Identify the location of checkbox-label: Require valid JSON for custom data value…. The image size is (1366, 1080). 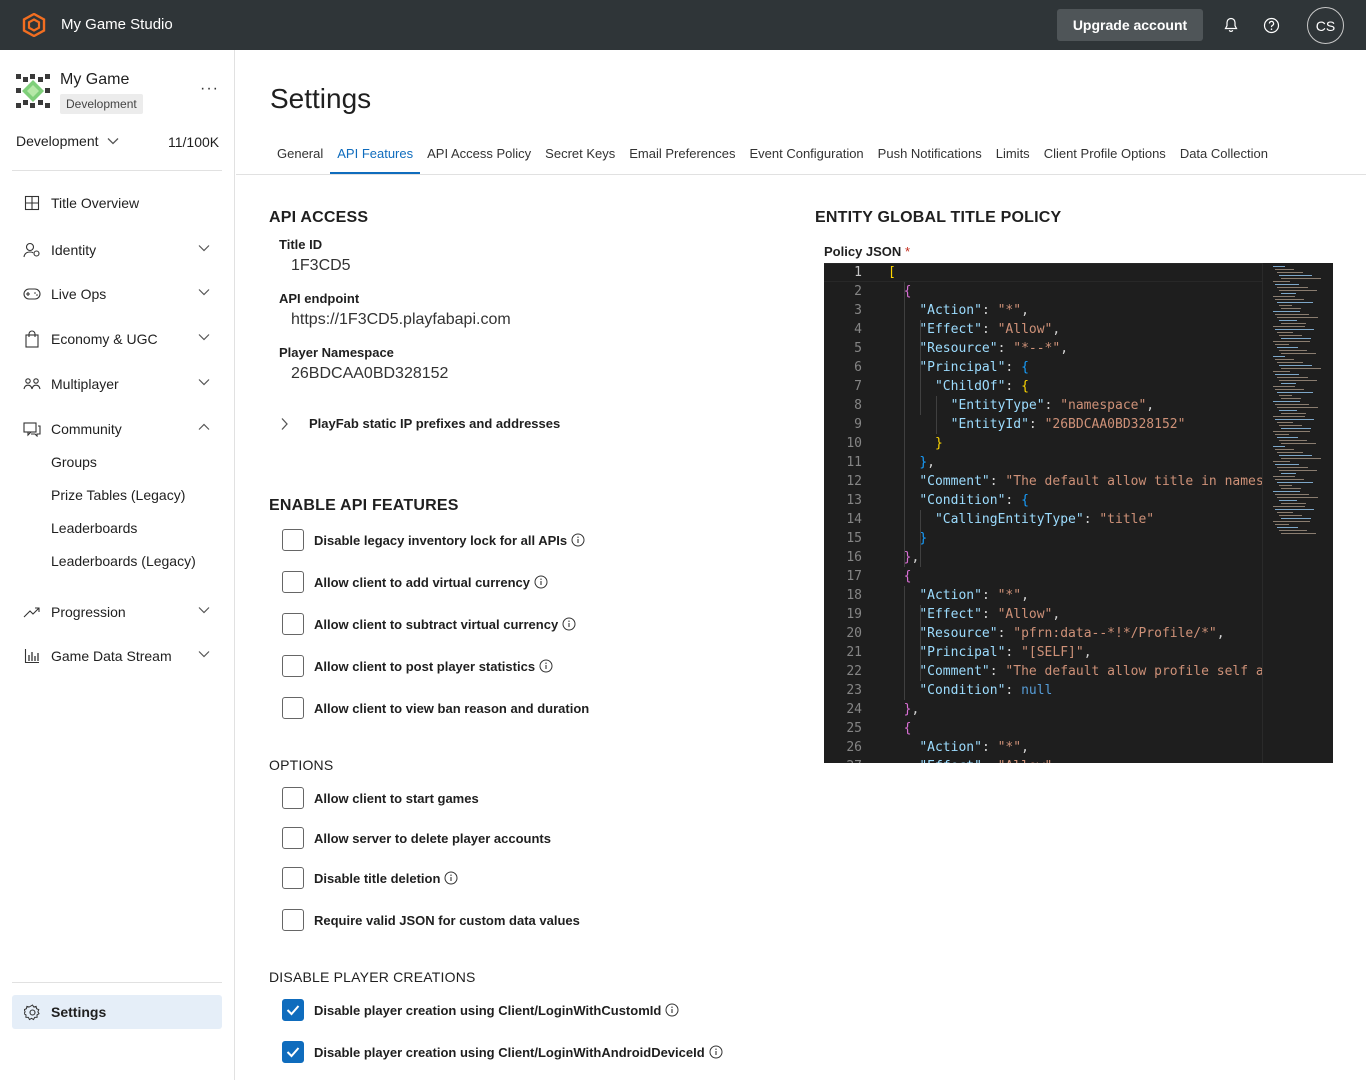
(447, 920).